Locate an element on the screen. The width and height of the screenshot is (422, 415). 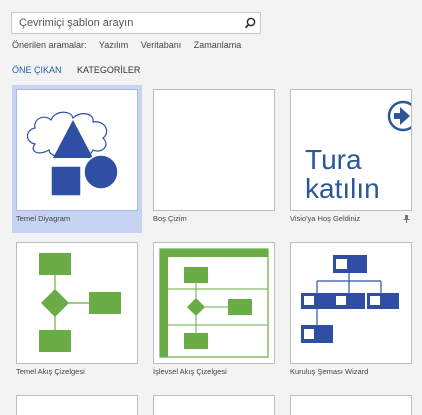
template-label: Kuruluş Şeması Wizard is located at coordinates (329, 371).